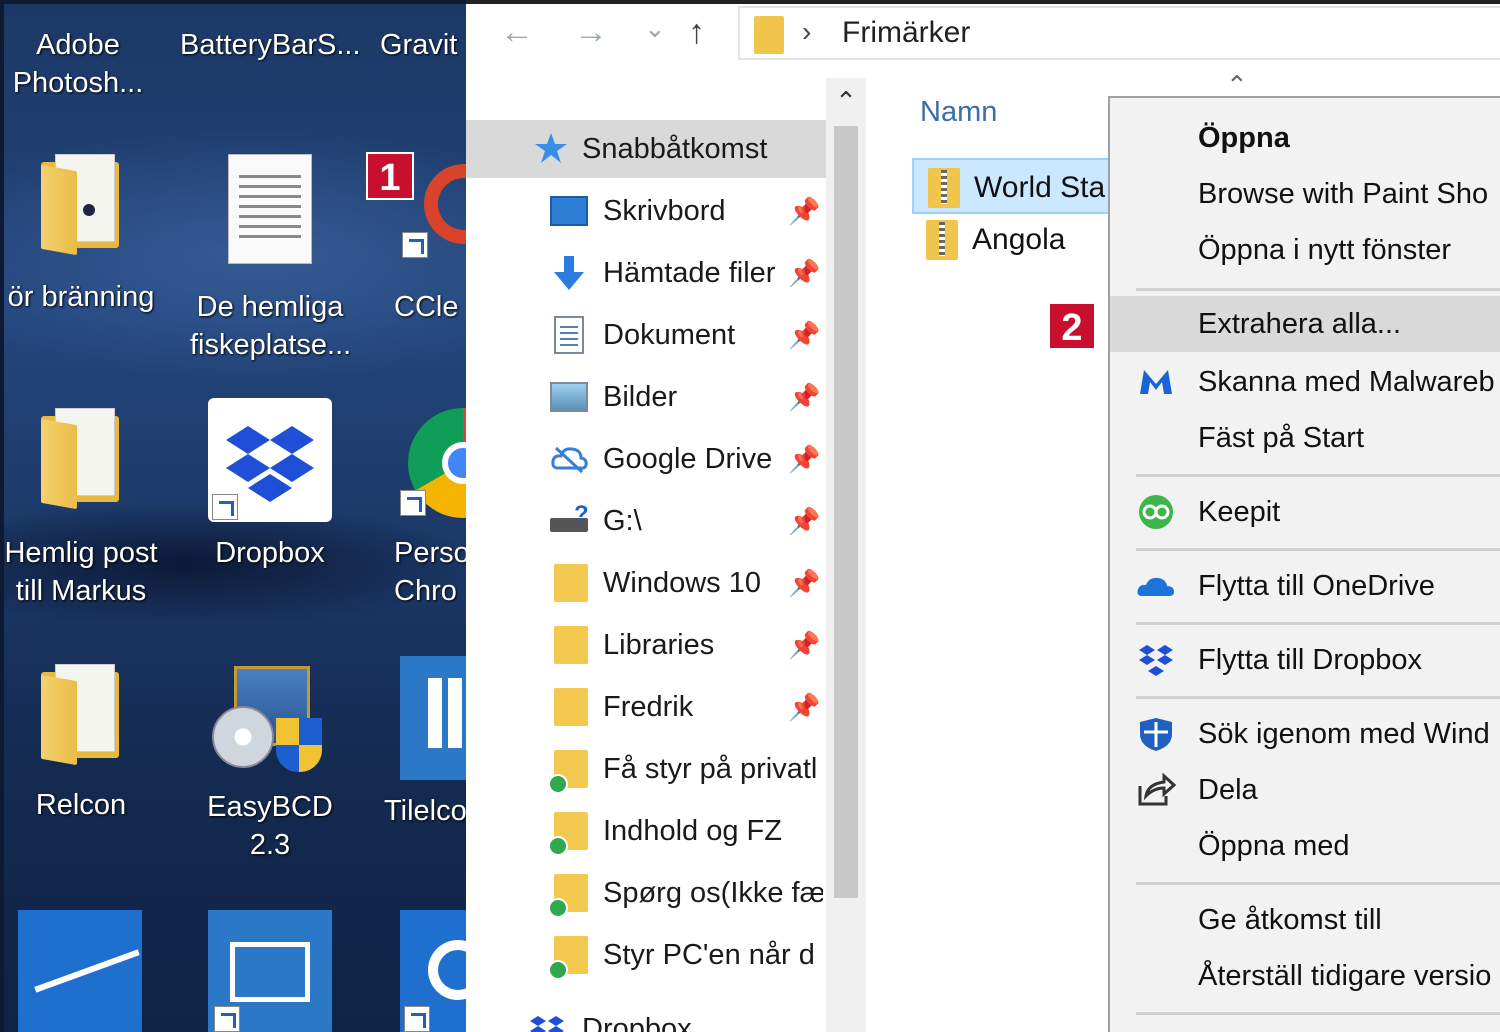 This screenshot has width=1500, height=1032. Describe the element at coordinates (433, 971) in the screenshot. I see `edge-icon` at that location.